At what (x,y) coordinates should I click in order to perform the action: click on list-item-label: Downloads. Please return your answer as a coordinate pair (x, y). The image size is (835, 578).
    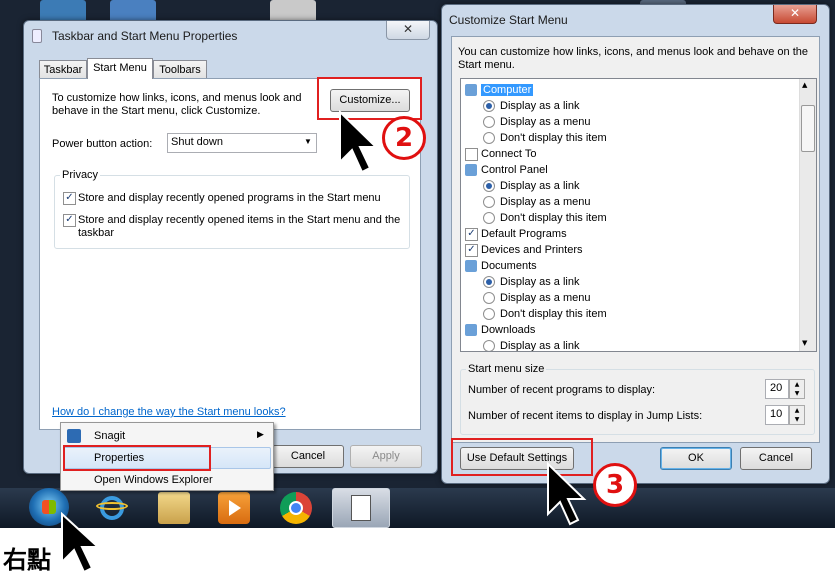
    Looking at the image, I should click on (508, 330).